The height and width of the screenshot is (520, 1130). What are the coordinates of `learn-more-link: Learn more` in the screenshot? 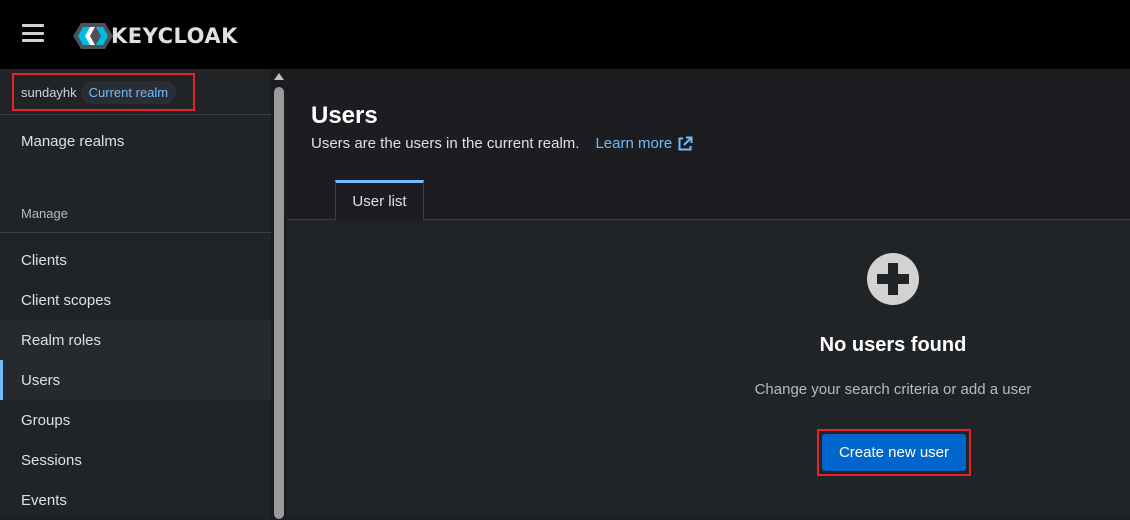 It's located at (644, 143).